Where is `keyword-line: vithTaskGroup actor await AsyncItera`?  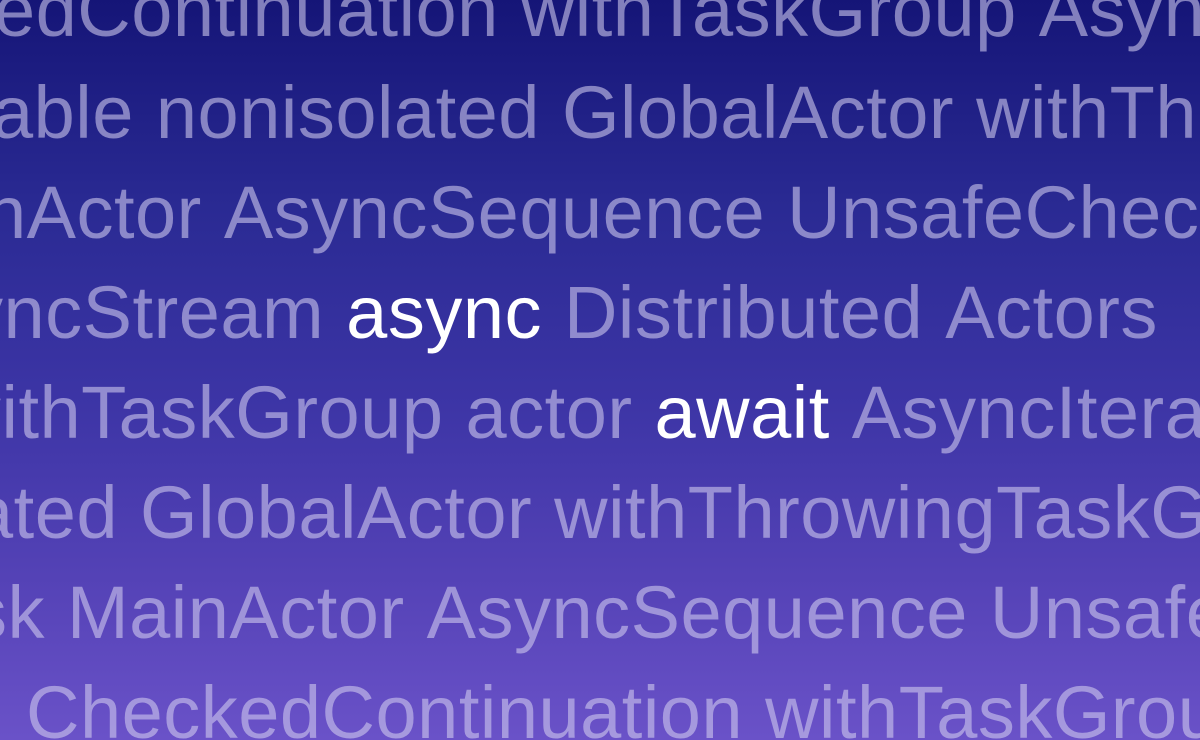 keyword-line: vithTaskGroup actor await AsyncItera is located at coordinates (600, 413).